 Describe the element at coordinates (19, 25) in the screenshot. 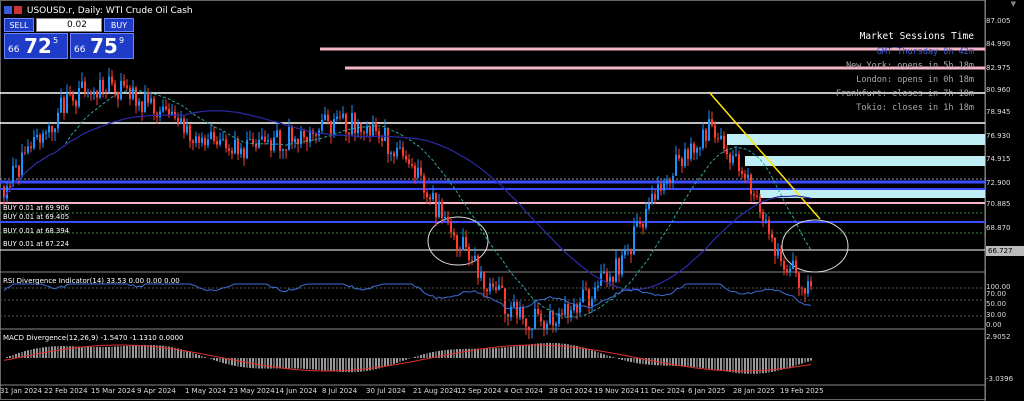

I see `sell-button: SELL` at that location.